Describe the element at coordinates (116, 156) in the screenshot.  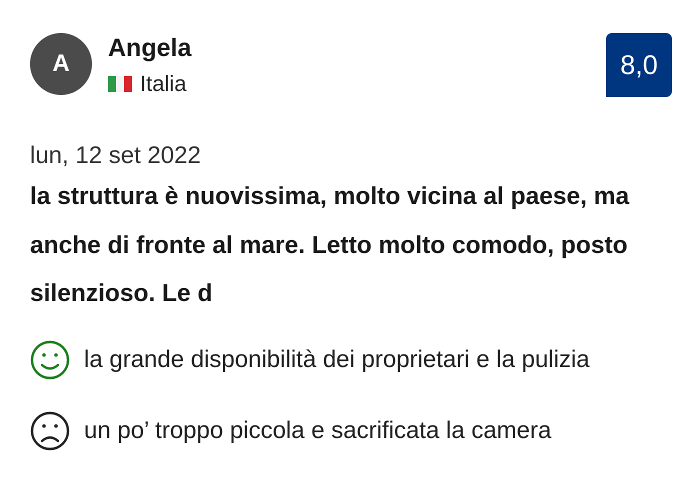
I see `review-date: lun, 12 set 2022` at that location.